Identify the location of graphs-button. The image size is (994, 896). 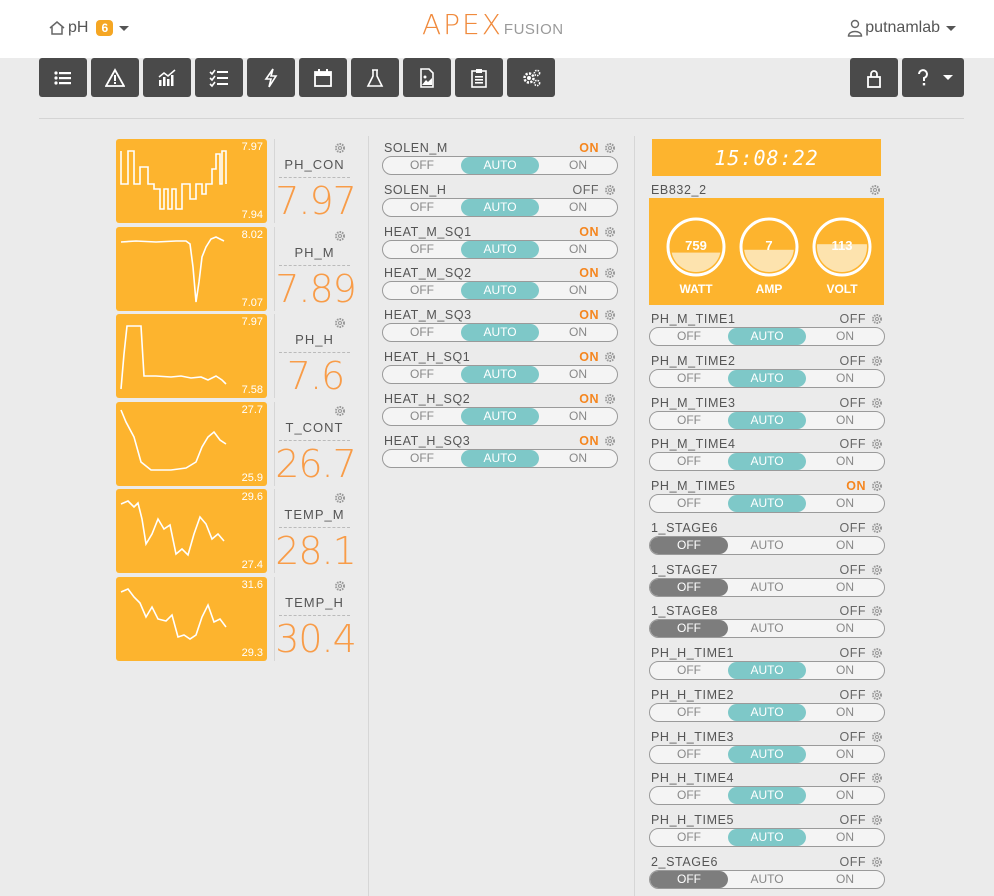
(167, 77).